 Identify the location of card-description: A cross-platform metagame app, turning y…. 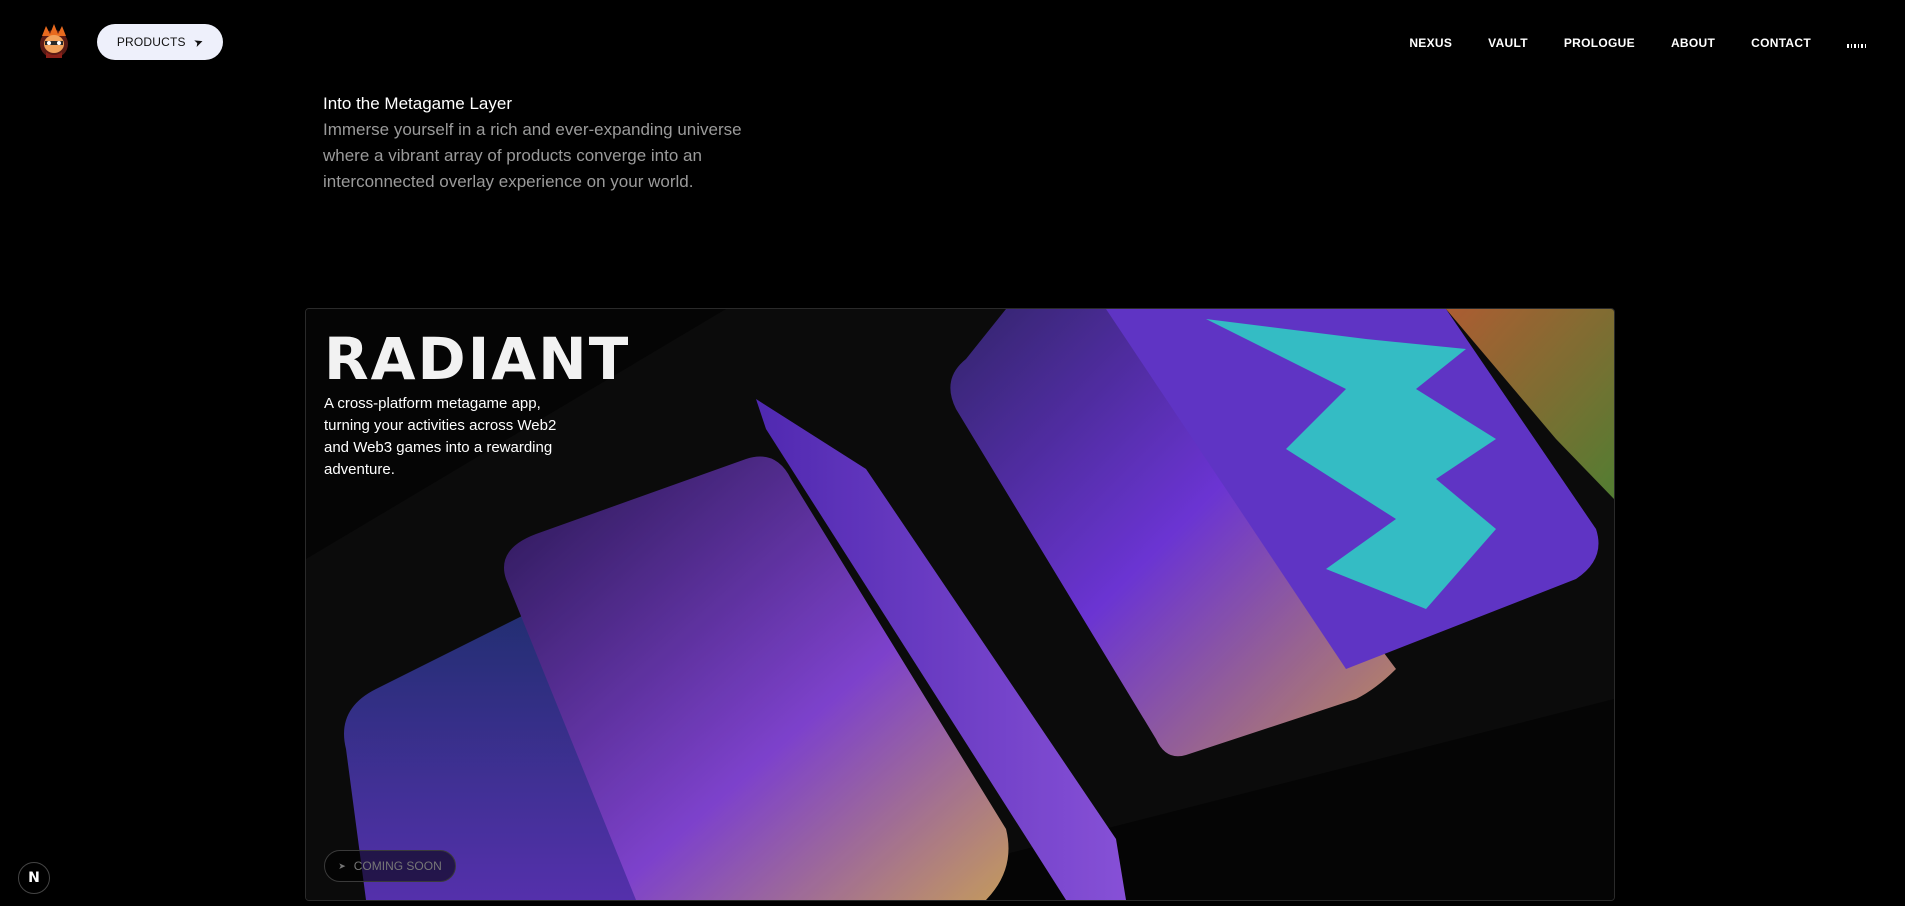
(440, 436).